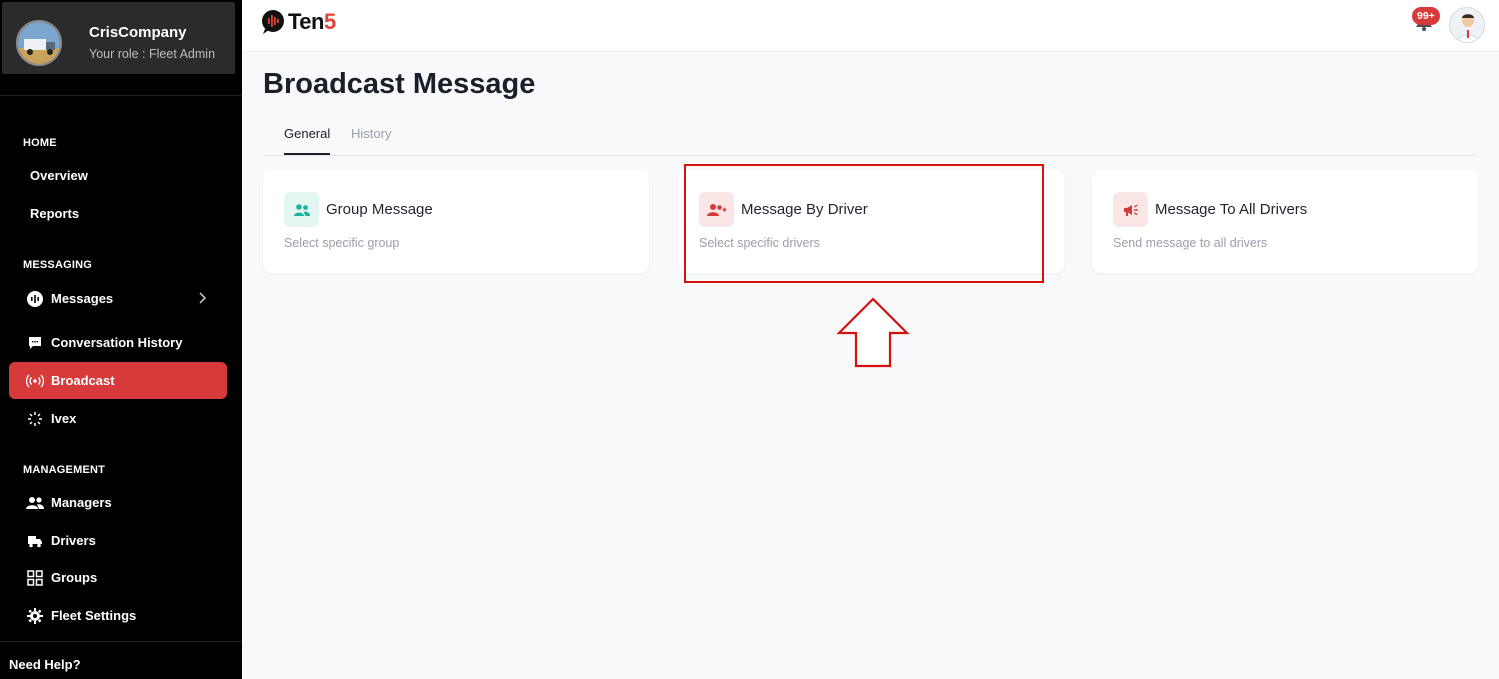 The height and width of the screenshot is (679, 1499). I want to click on sidebar-item-label: Conversation History, so click(117, 342).